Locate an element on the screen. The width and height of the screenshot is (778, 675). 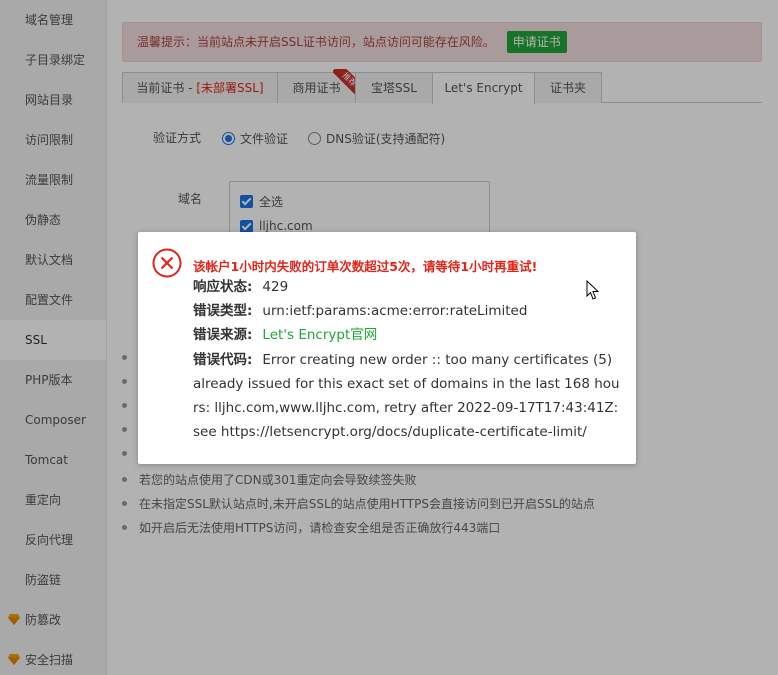
mouse-pointer-icon is located at coordinates (593, 290).